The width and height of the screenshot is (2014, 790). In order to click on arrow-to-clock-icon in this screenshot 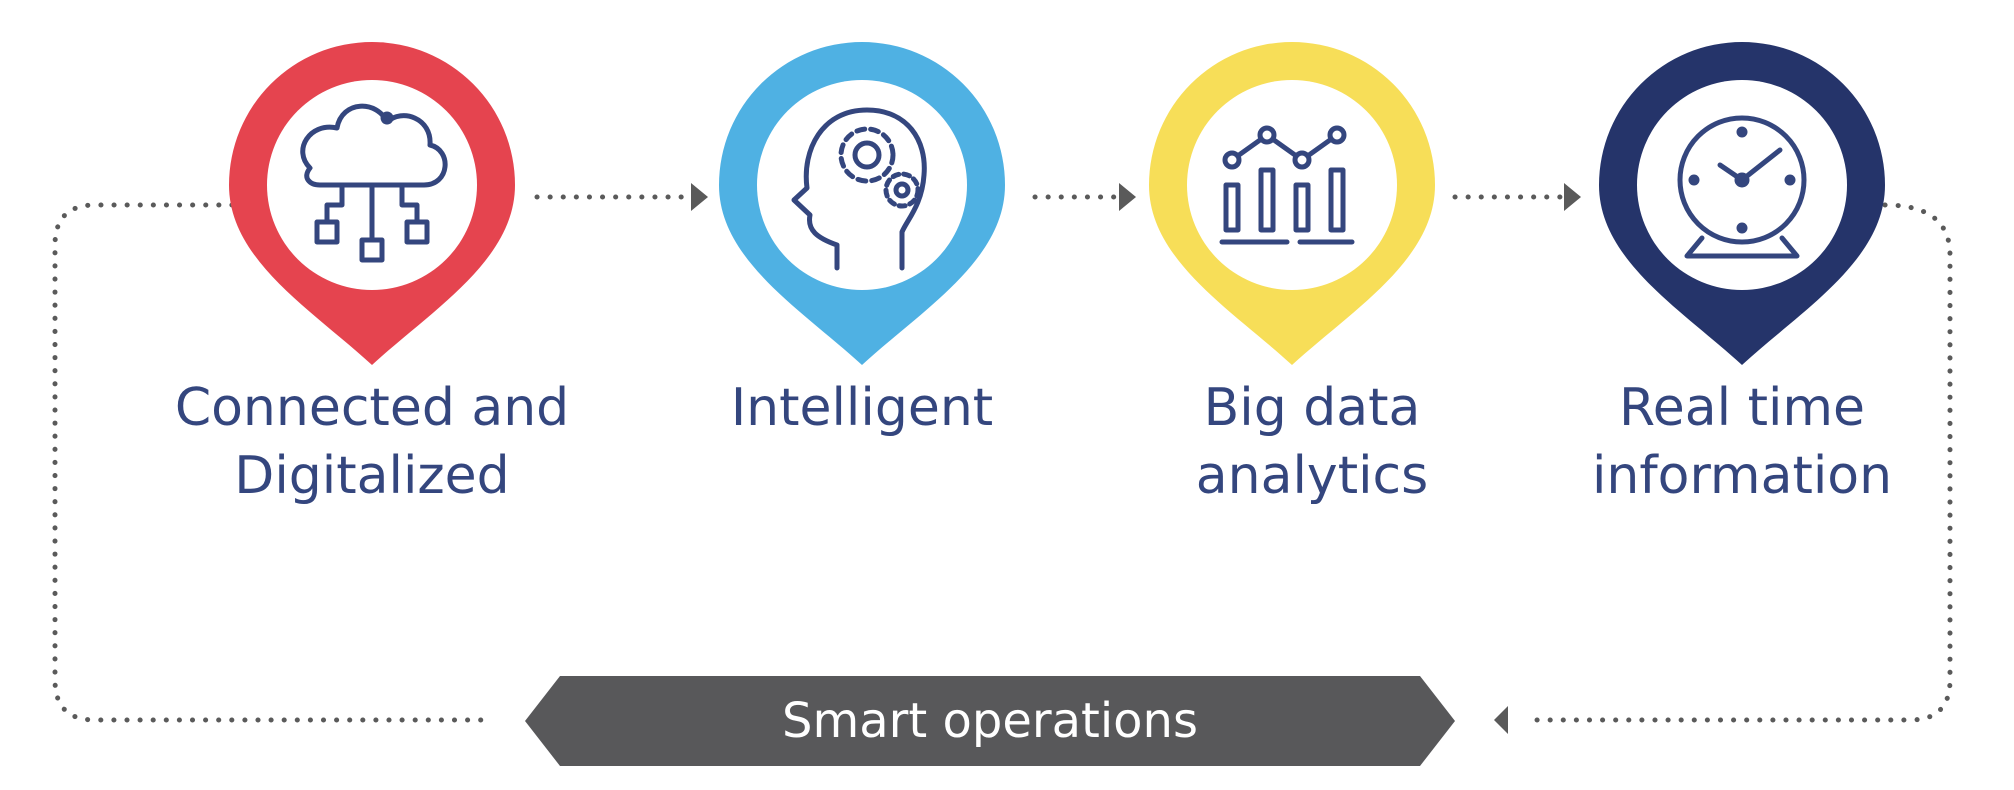, I will do `click(1572, 197)`.